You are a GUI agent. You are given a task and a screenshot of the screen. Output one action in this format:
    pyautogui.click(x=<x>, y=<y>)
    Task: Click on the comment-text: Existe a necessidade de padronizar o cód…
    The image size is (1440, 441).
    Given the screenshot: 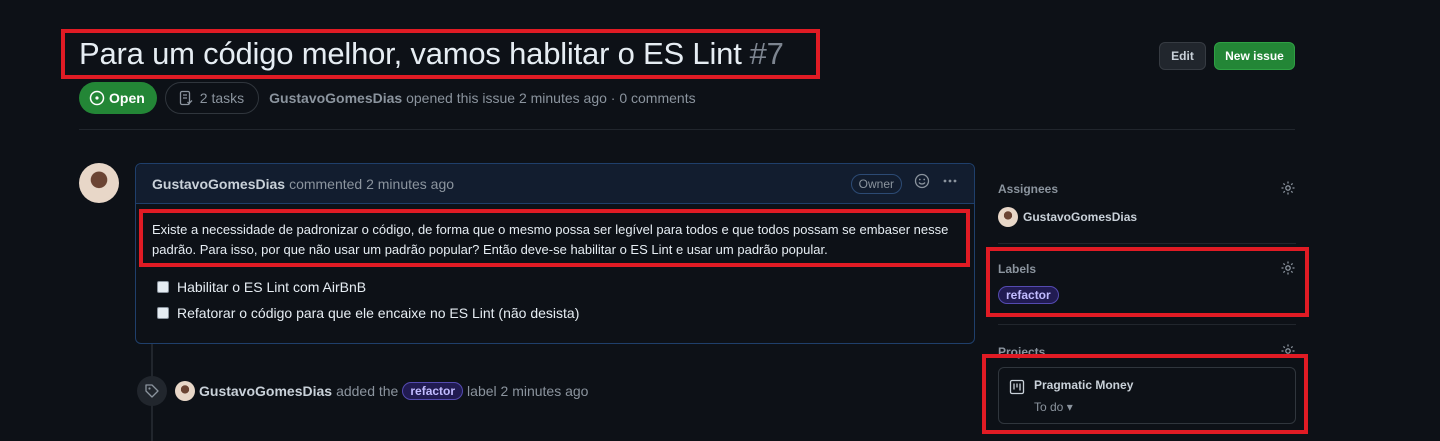 What is the action you would take?
    pyautogui.click(x=550, y=239)
    